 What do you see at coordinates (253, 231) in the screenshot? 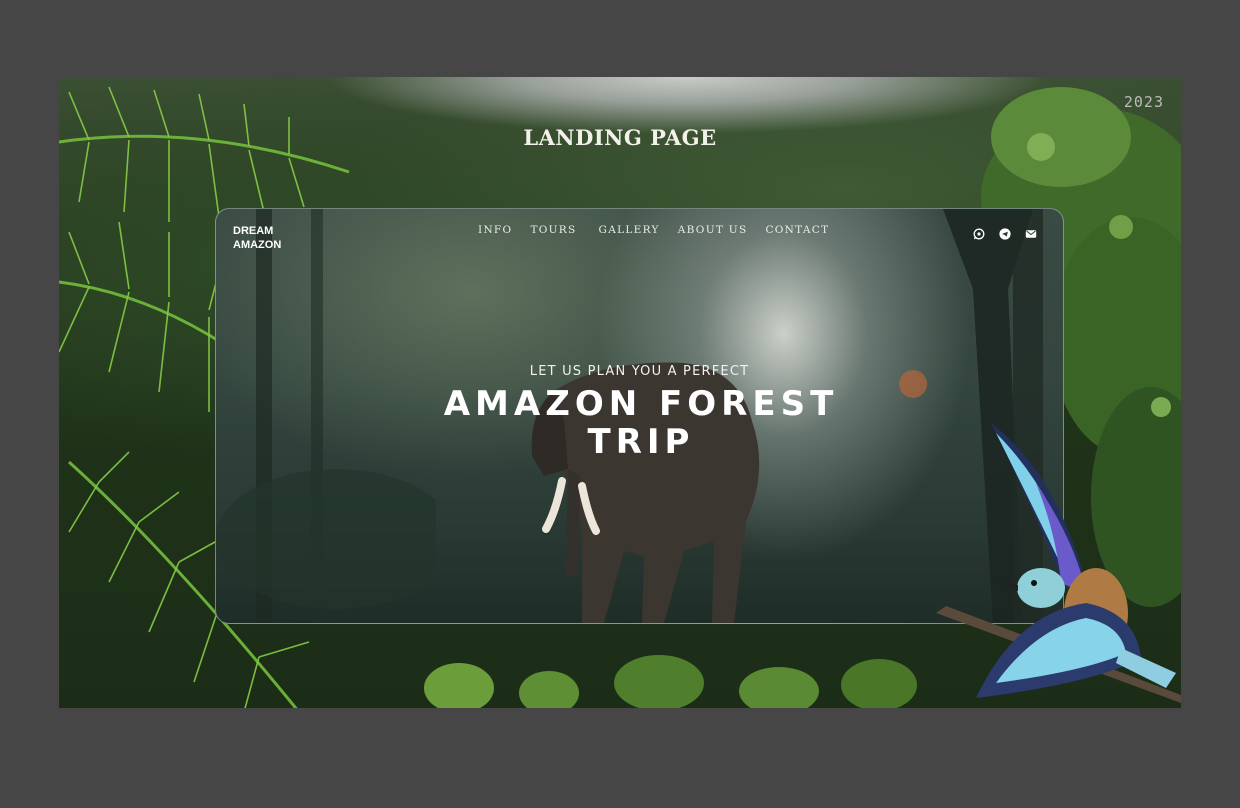
I see `brand-line-1: DREAM` at bounding box center [253, 231].